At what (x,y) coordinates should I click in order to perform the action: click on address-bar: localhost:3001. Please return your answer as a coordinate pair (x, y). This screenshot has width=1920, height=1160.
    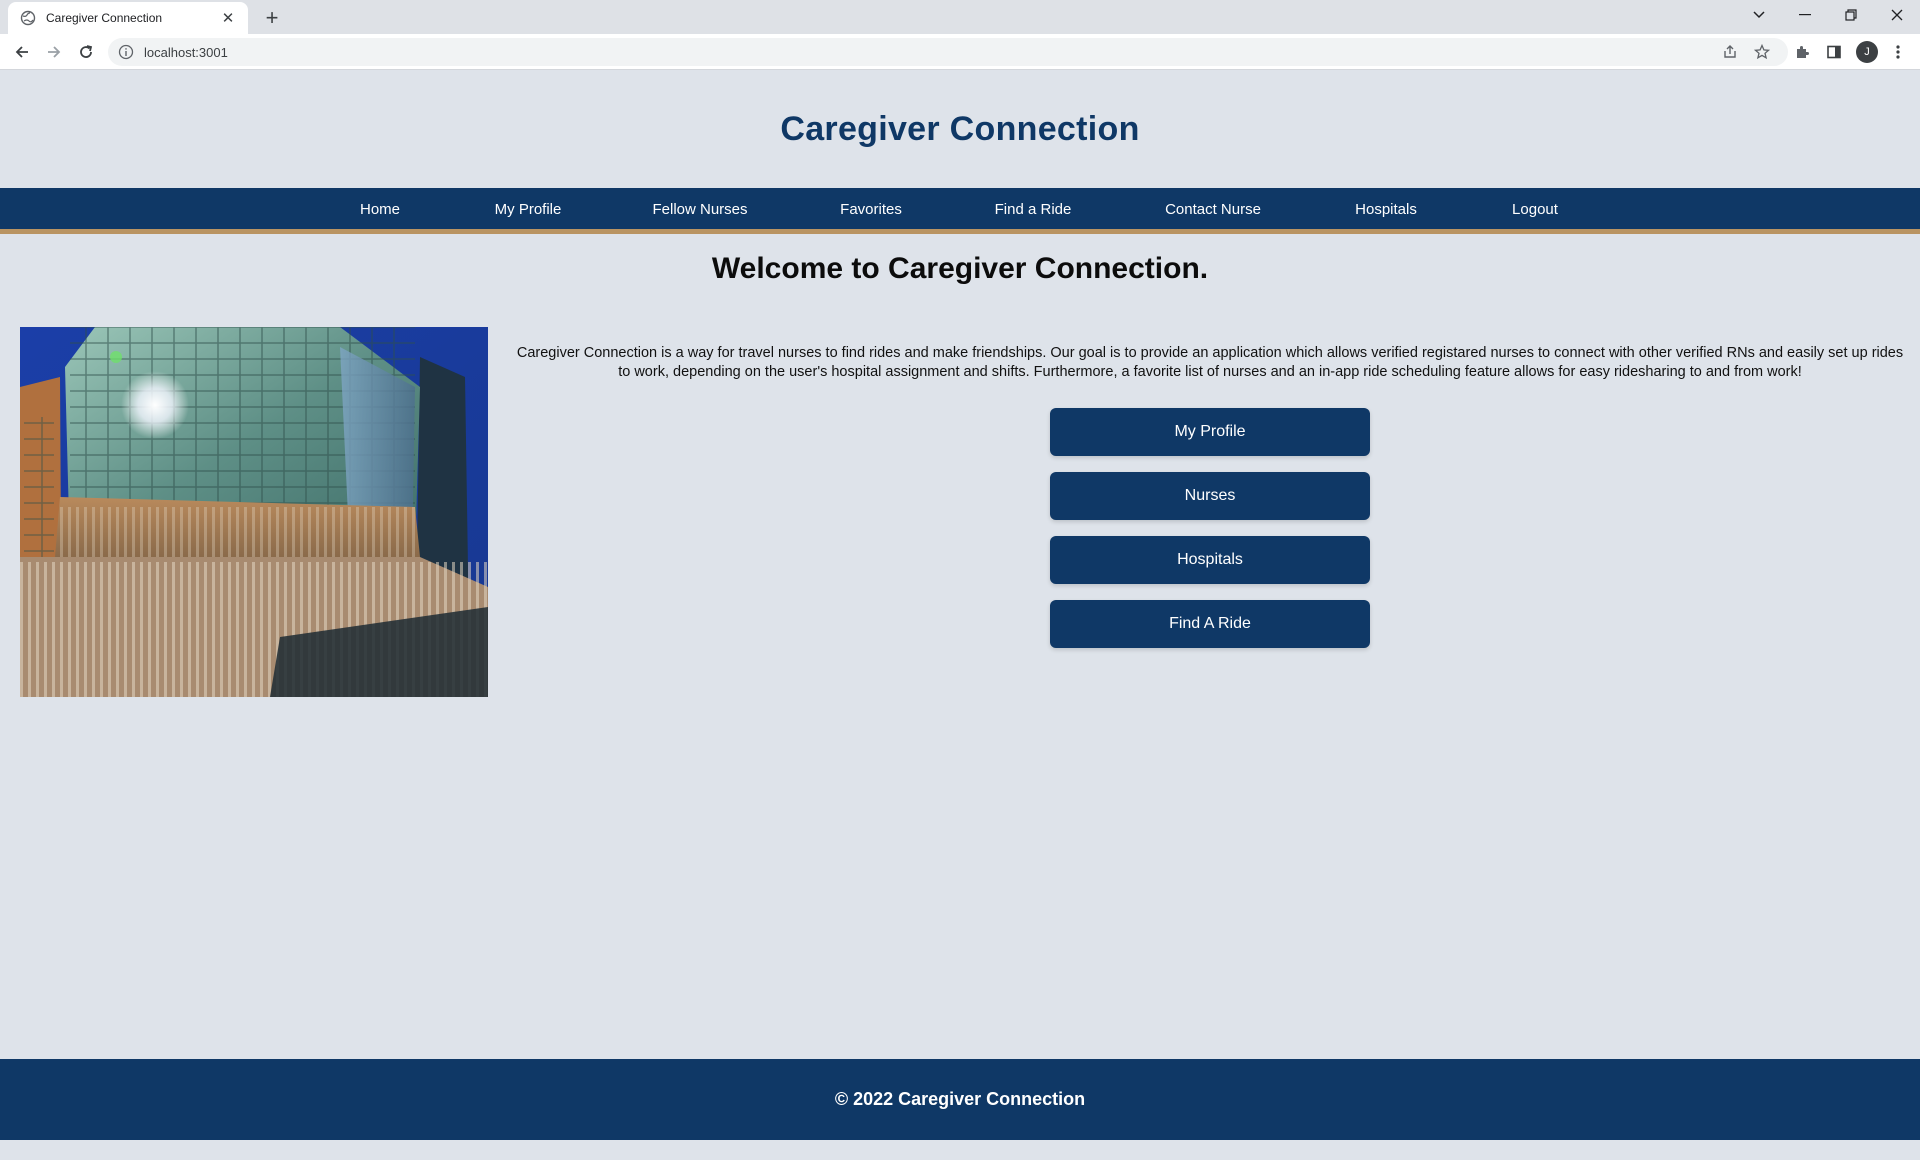
    Looking at the image, I should click on (948, 52).